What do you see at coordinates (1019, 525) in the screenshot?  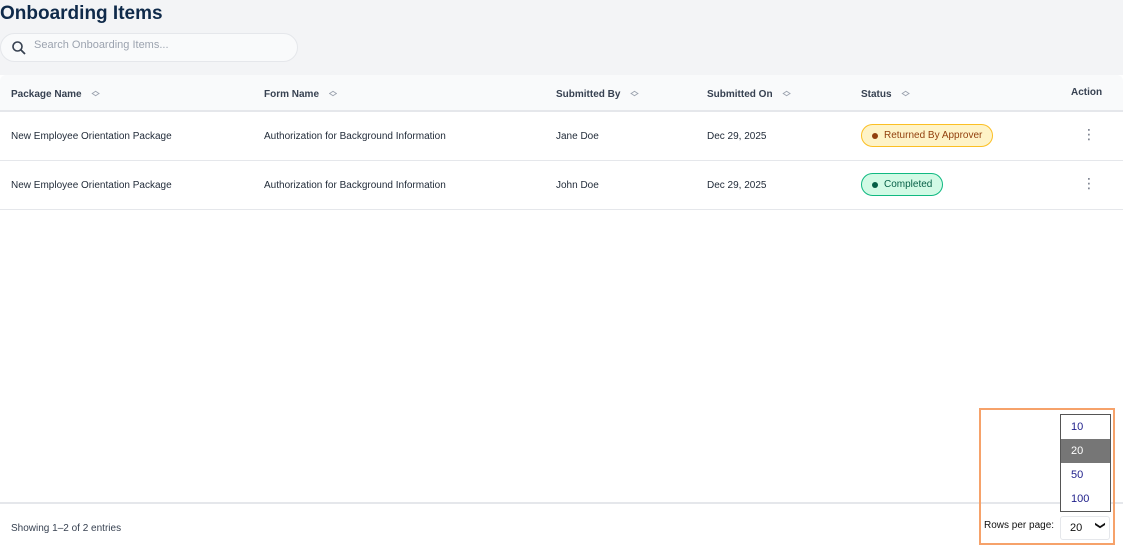 I see `rows-per-page-label: Rows per page:` at bounding box center [1019, 525].